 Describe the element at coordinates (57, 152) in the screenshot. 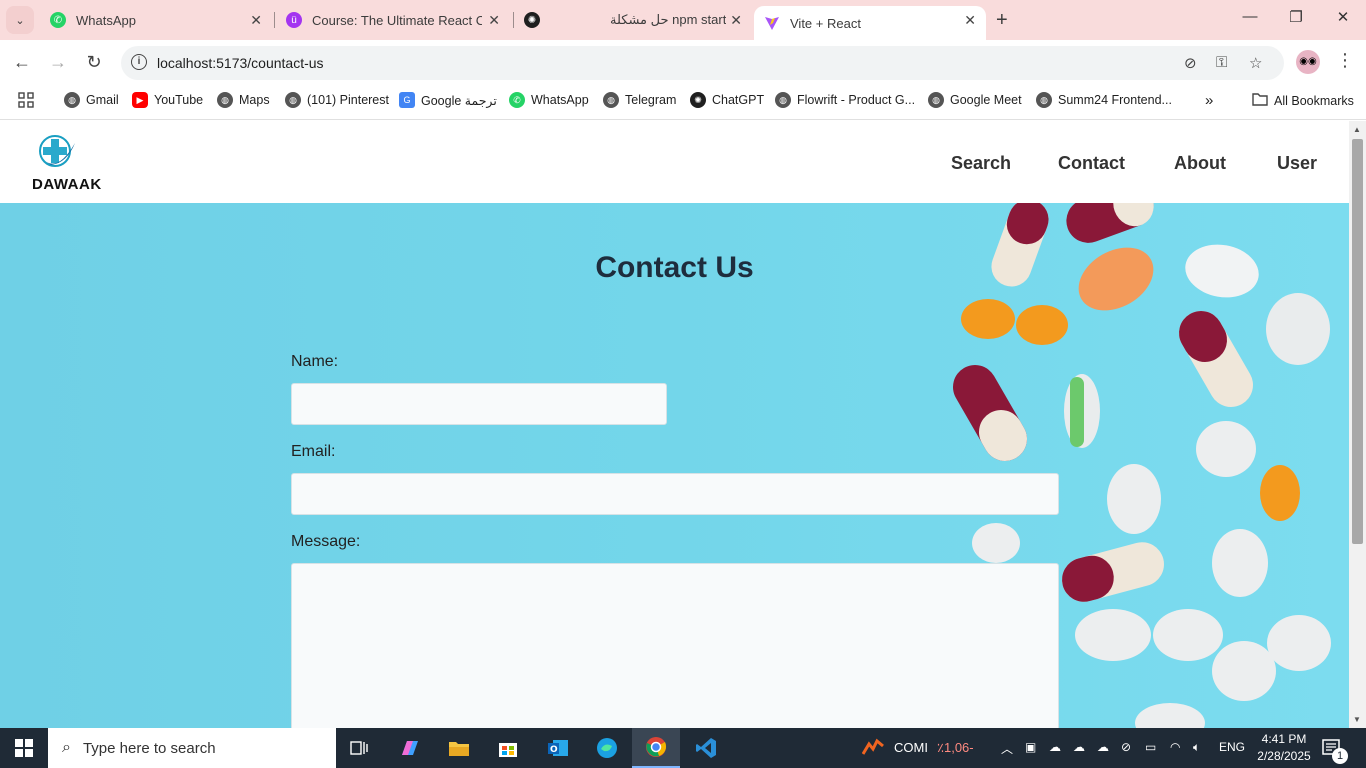

I see `medical-cross-logo-icon` at that location.